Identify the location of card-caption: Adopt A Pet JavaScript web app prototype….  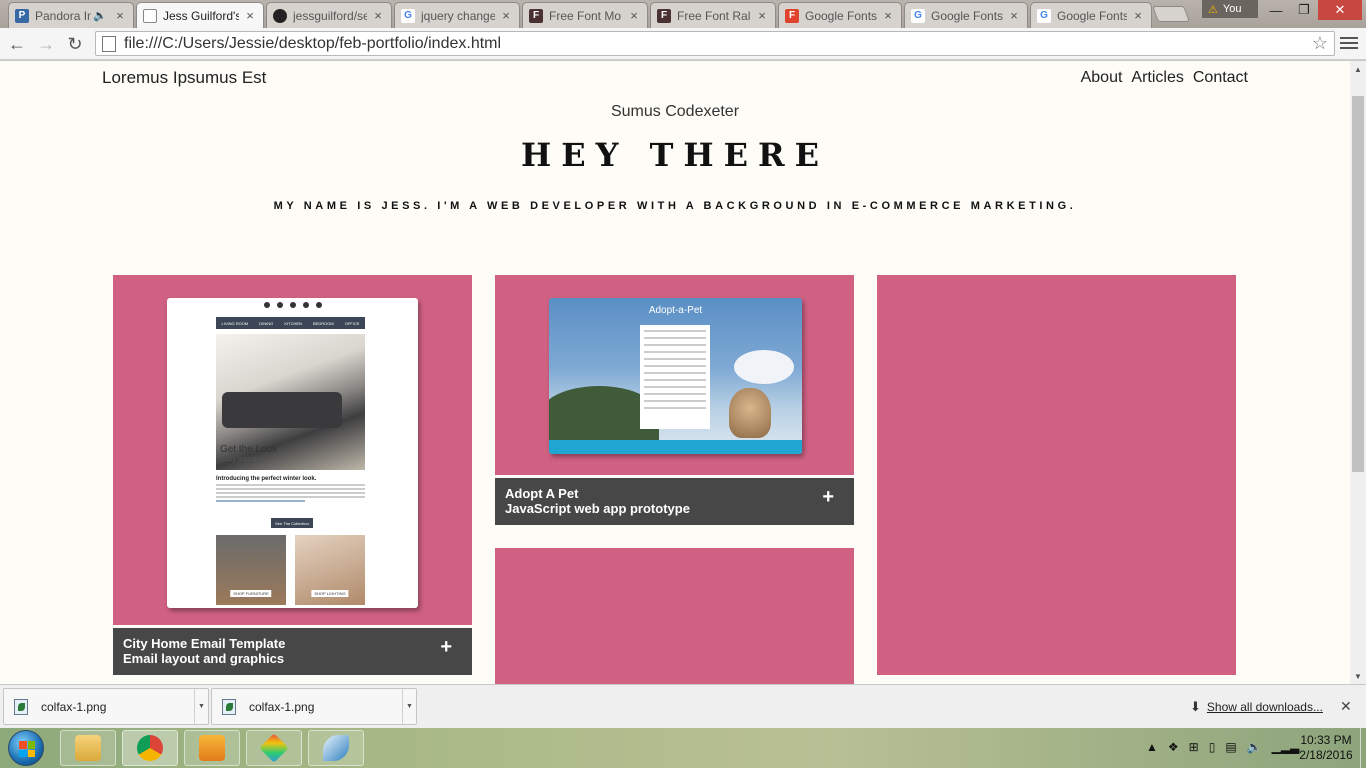
(674, 501).